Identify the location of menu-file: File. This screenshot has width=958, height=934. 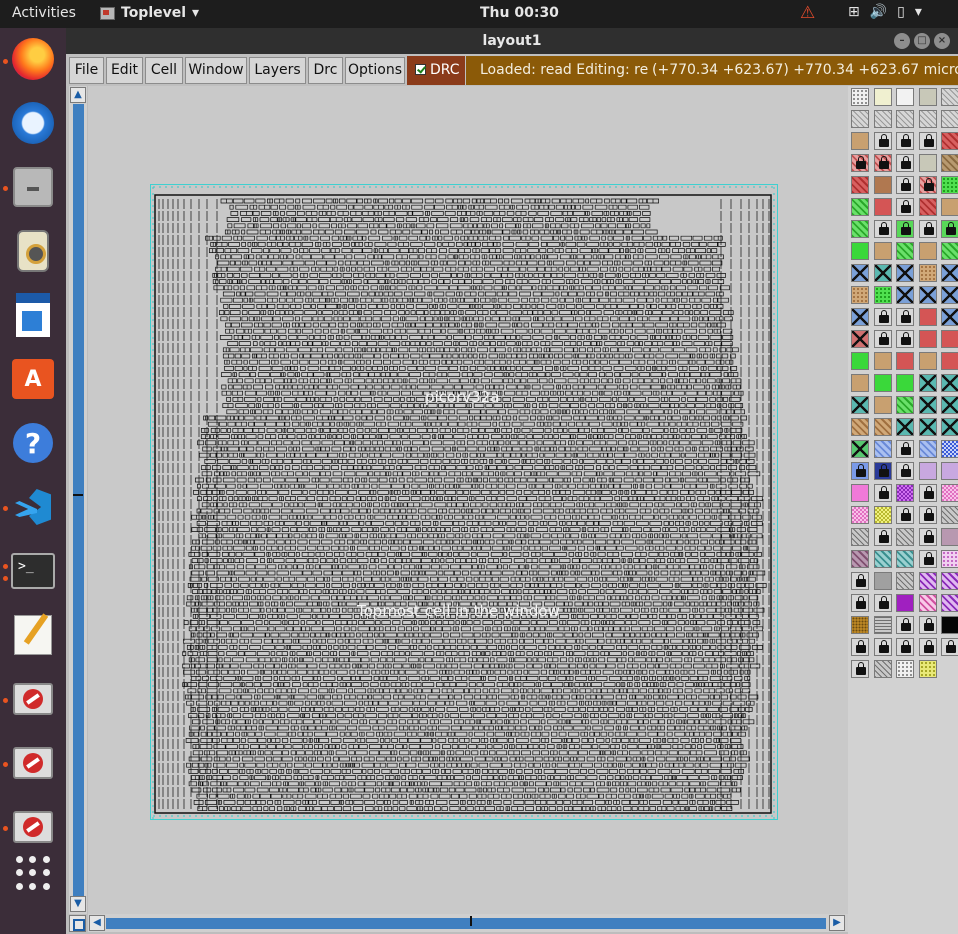
(86, 70).